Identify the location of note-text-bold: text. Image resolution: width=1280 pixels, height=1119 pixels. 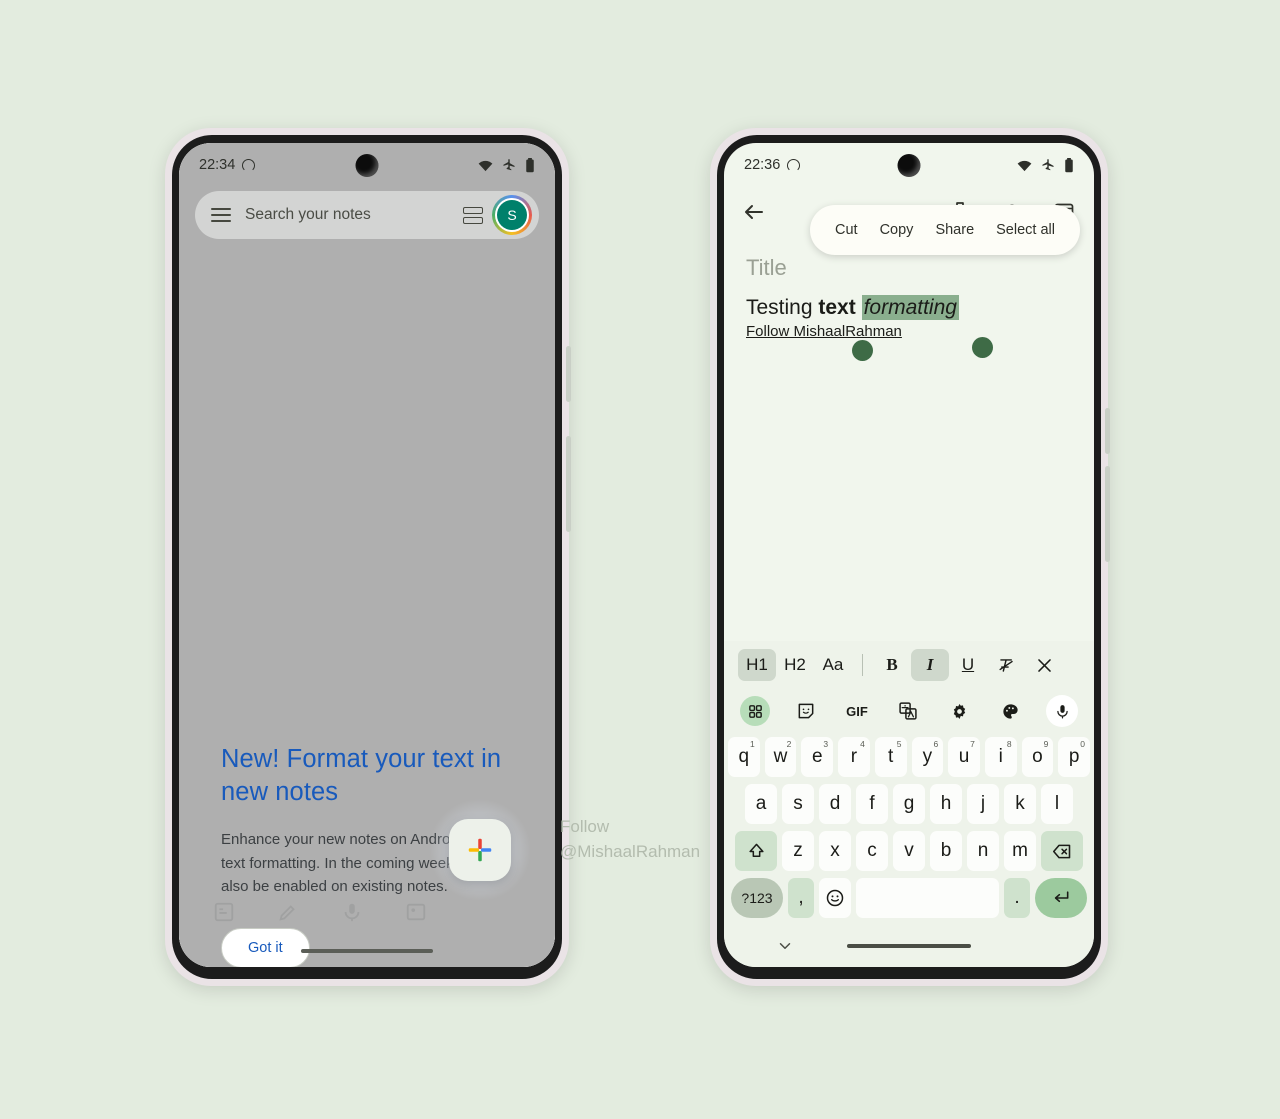
(837, 307).